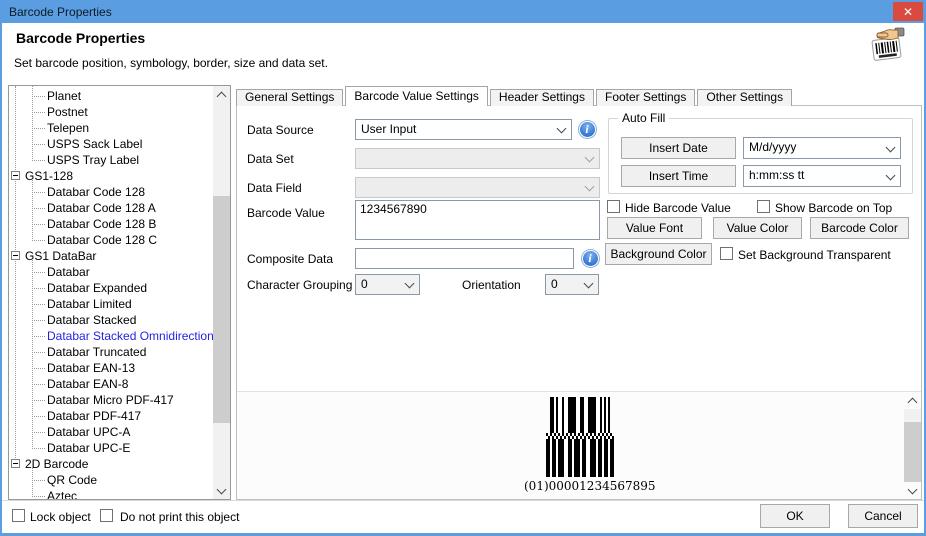 This screenshot has width=926, height=536. I want to click on tree-item-label: Databar UPC-E, so click(89, 448).